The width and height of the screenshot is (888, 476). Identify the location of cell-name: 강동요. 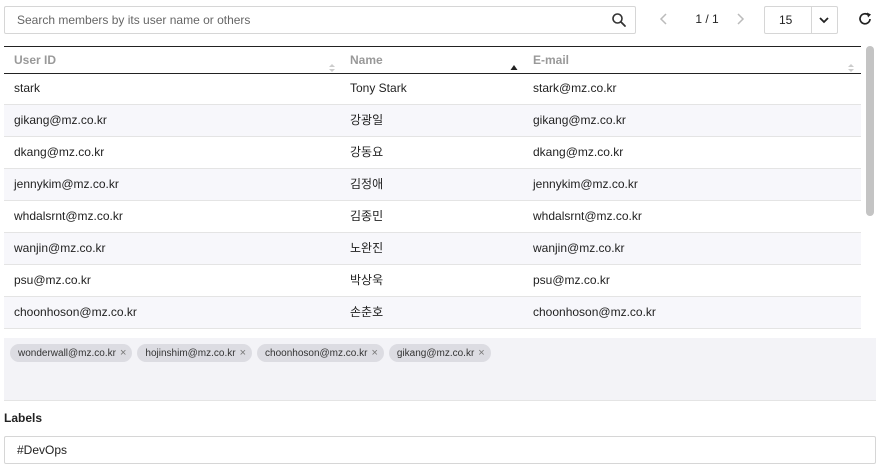
(367, 152).